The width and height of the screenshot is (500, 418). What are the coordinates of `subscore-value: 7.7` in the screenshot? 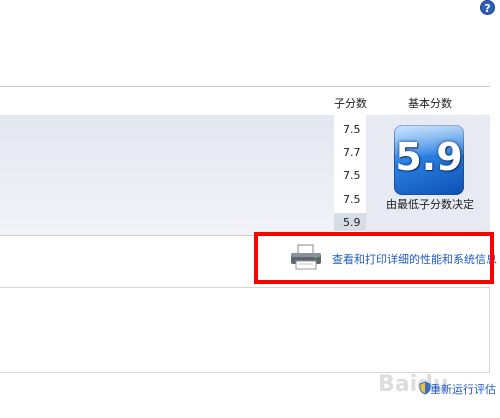 It's located at (352, 152).